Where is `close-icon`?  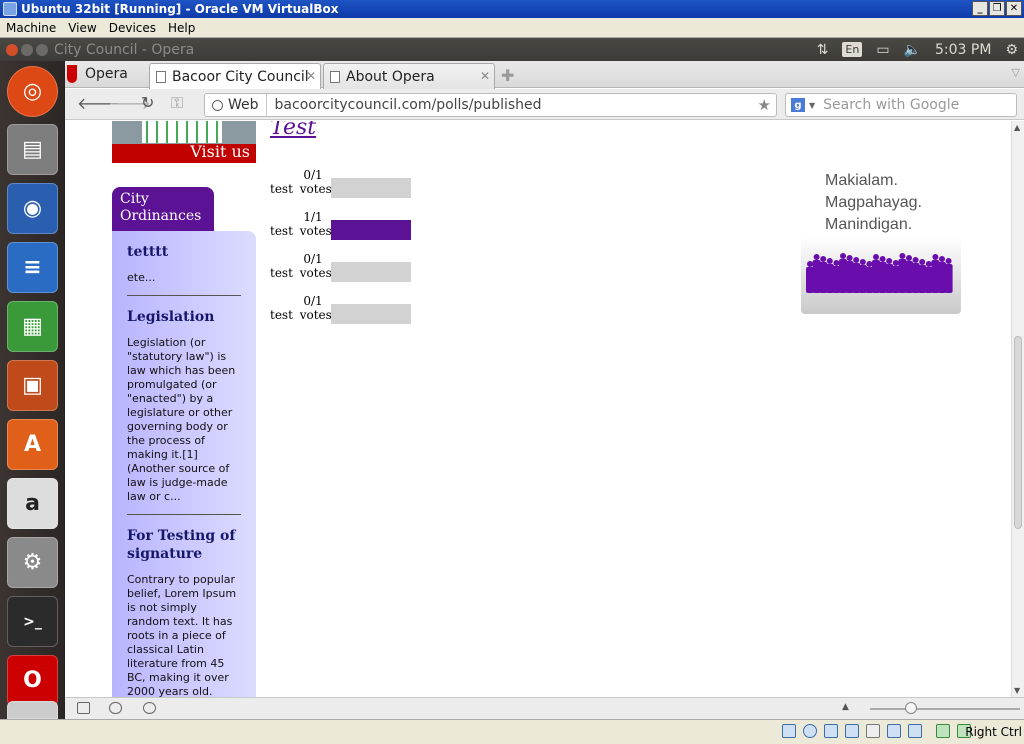
close-icon is located at coordinates (12, 49).